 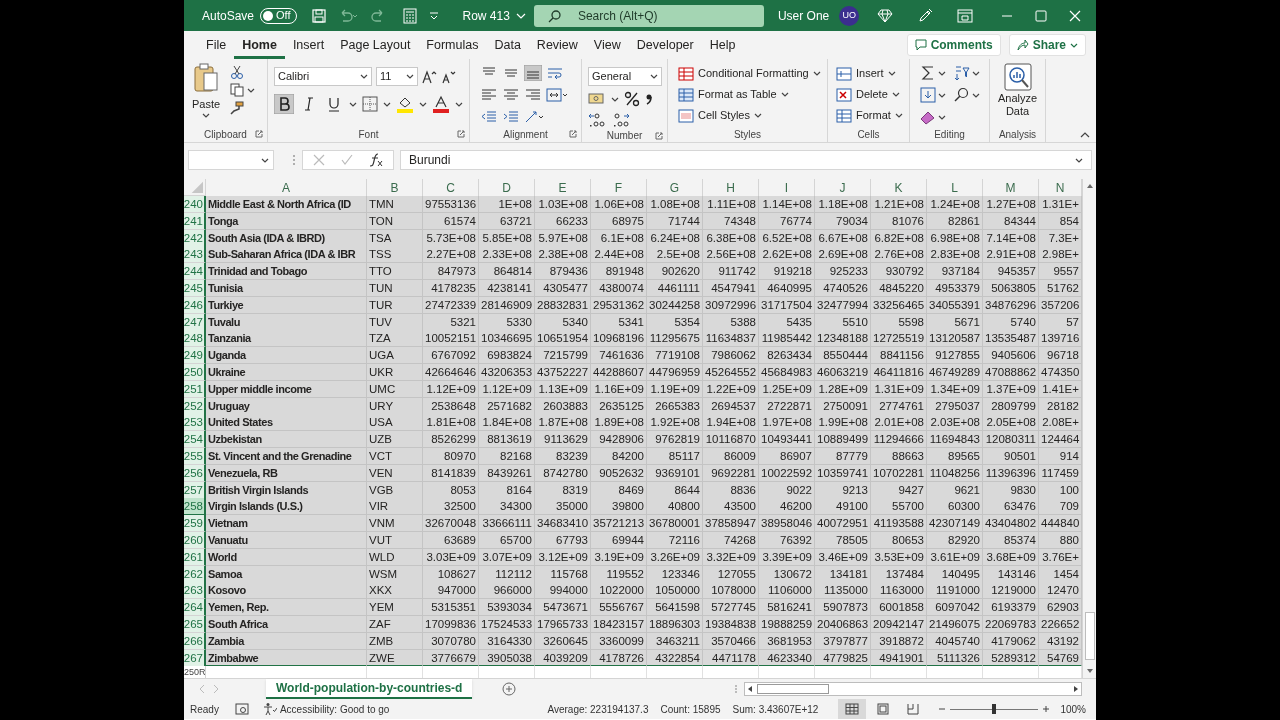 I want to click on format-cells-button: Format, so click(x=869, y=115).